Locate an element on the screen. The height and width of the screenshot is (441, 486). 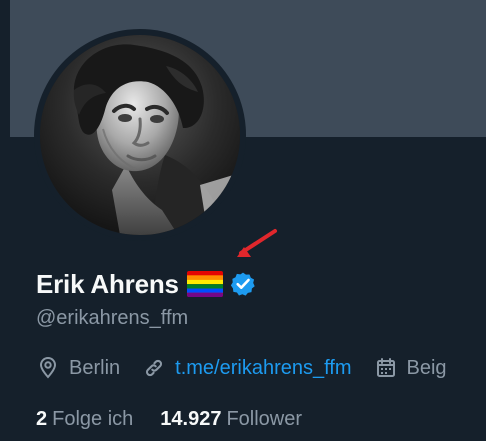
display-name: Erik Ahrens is located at coordinates (107, 283).